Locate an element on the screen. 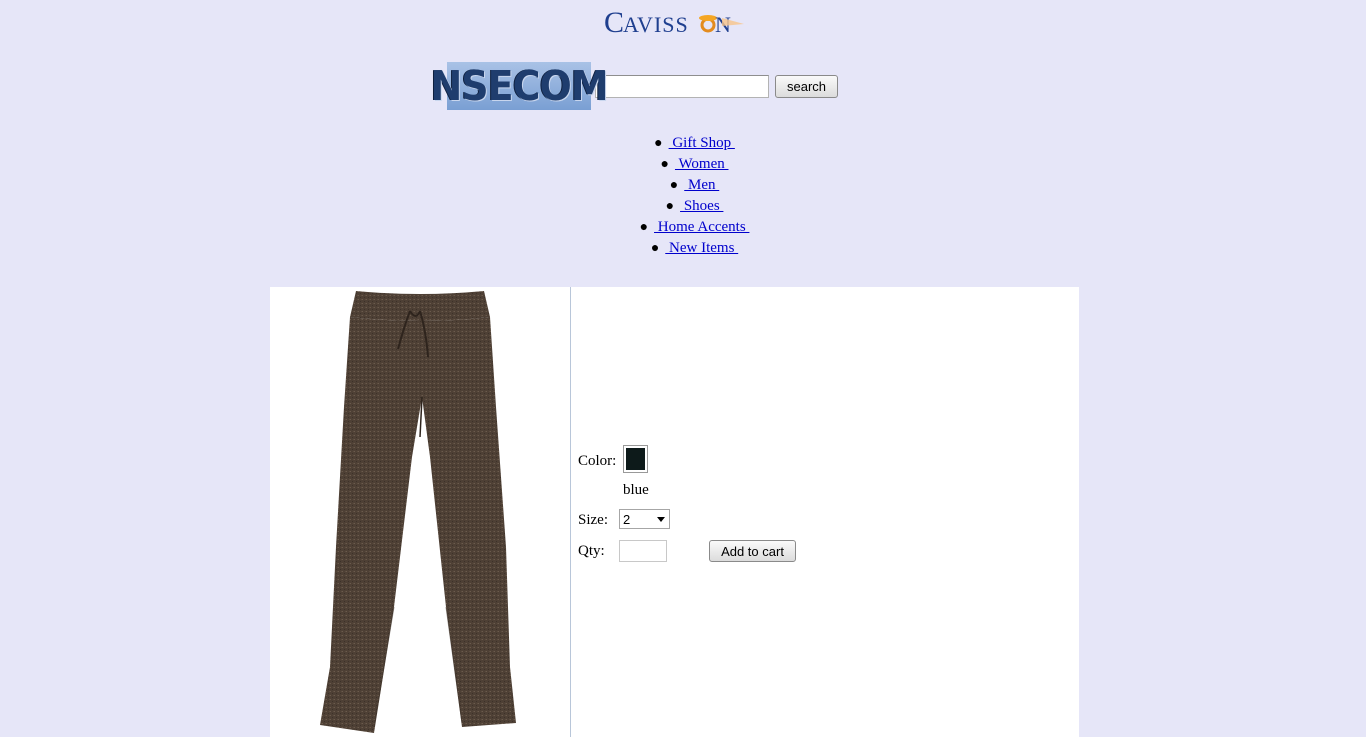  svg-text: AVISS is located at coordinates (656, 24).